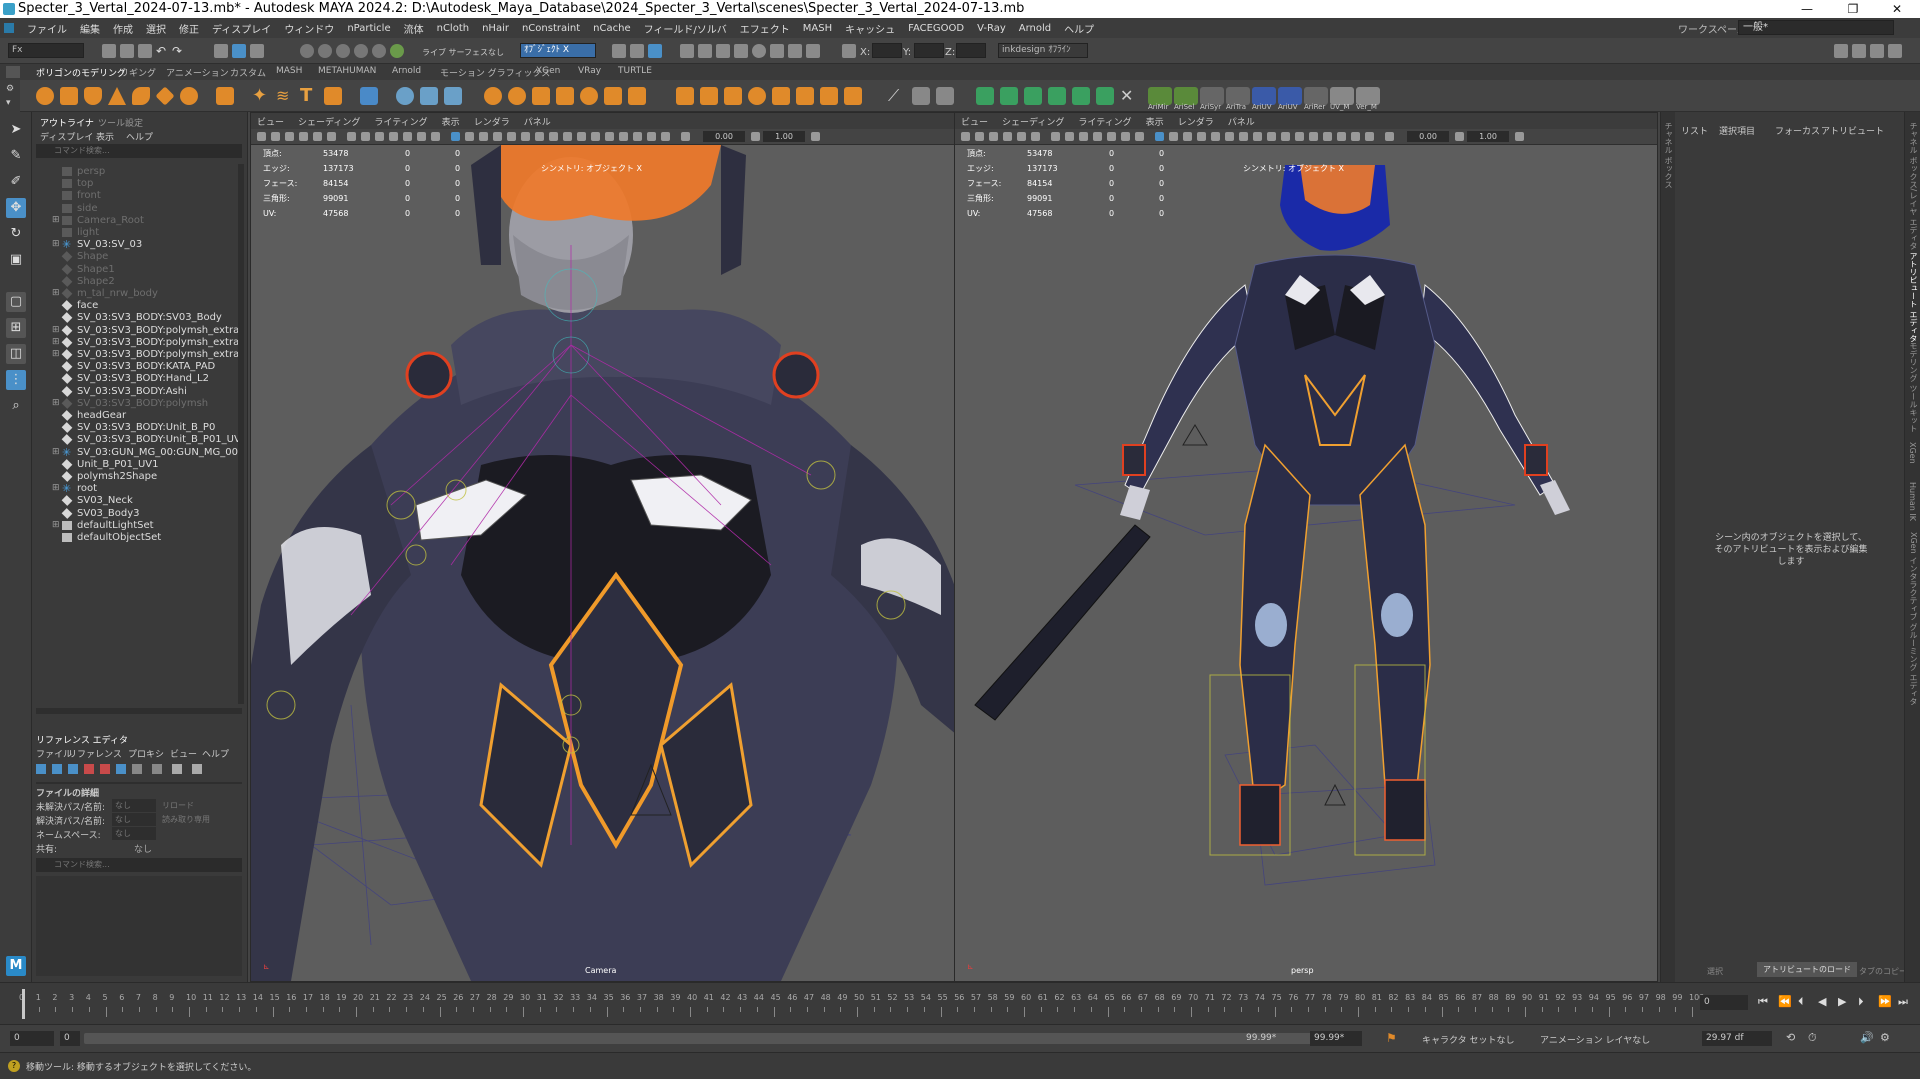 This screenshot has height=1079, width=1920. I want to click on vp2-grease-pencil-icon, so click(1035, 136).